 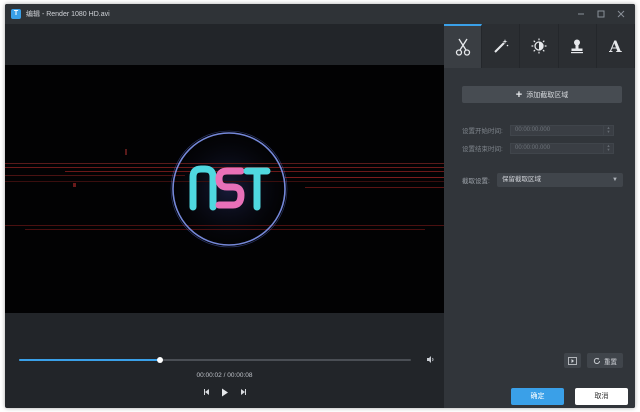 What do you see at coordinates (560, 180) in the screenshot?
I see `cut-mode-select: 保留截取区域 ▼` at bounding box center [560, 180].